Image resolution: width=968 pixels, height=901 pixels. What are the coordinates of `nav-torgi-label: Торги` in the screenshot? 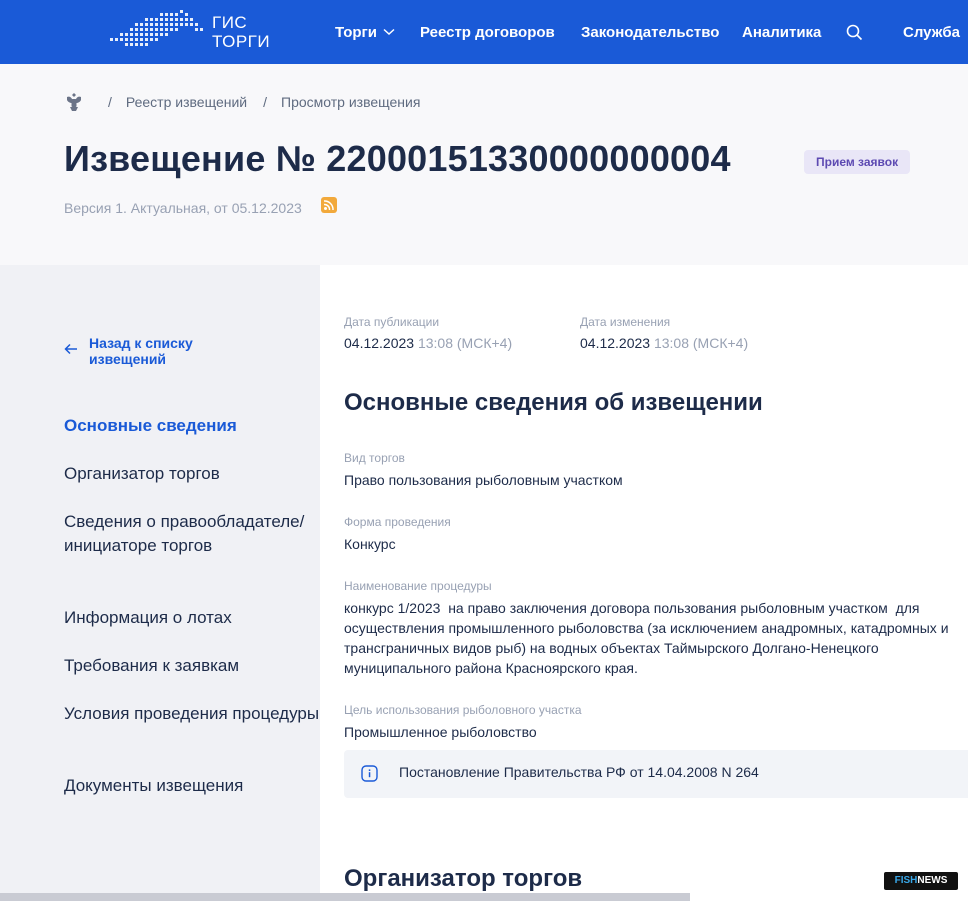 It's located at (356, 32).